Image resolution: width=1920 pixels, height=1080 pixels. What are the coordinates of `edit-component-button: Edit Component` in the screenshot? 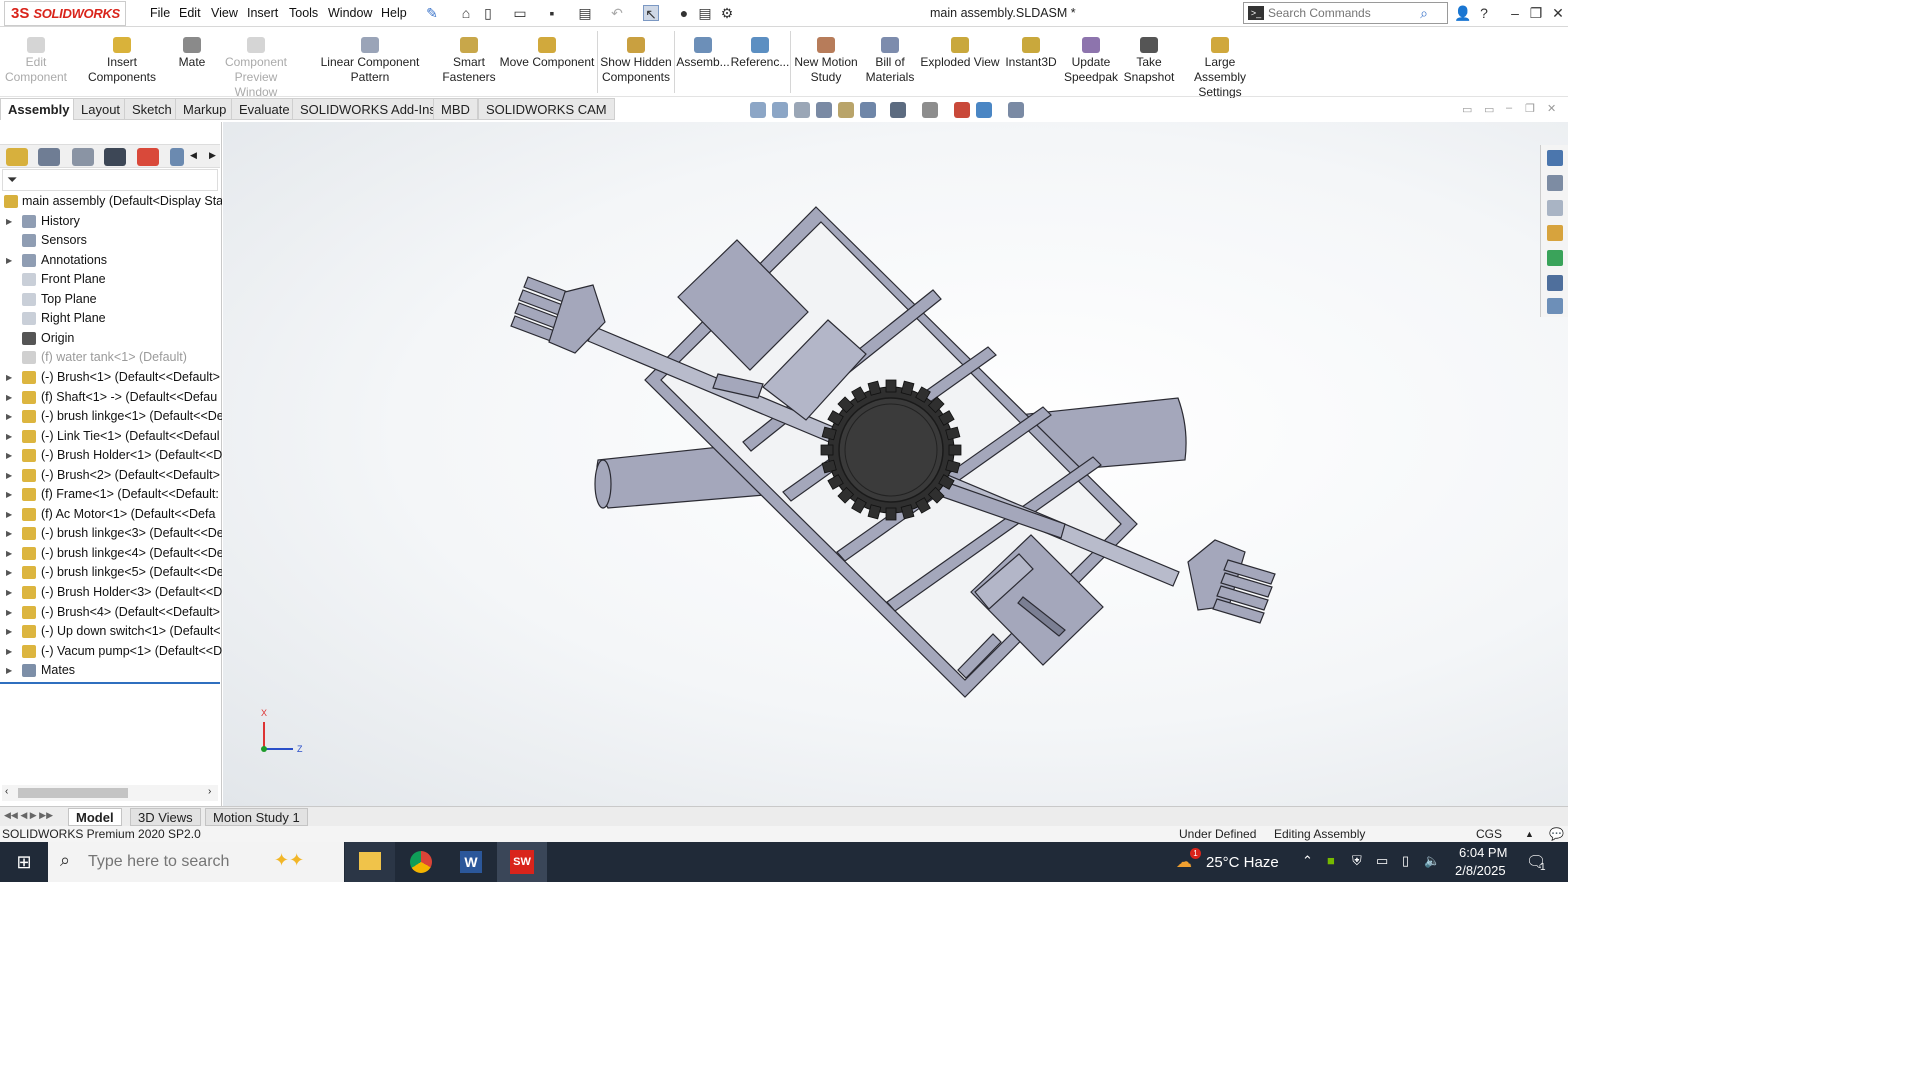 It's located at (36, 62).